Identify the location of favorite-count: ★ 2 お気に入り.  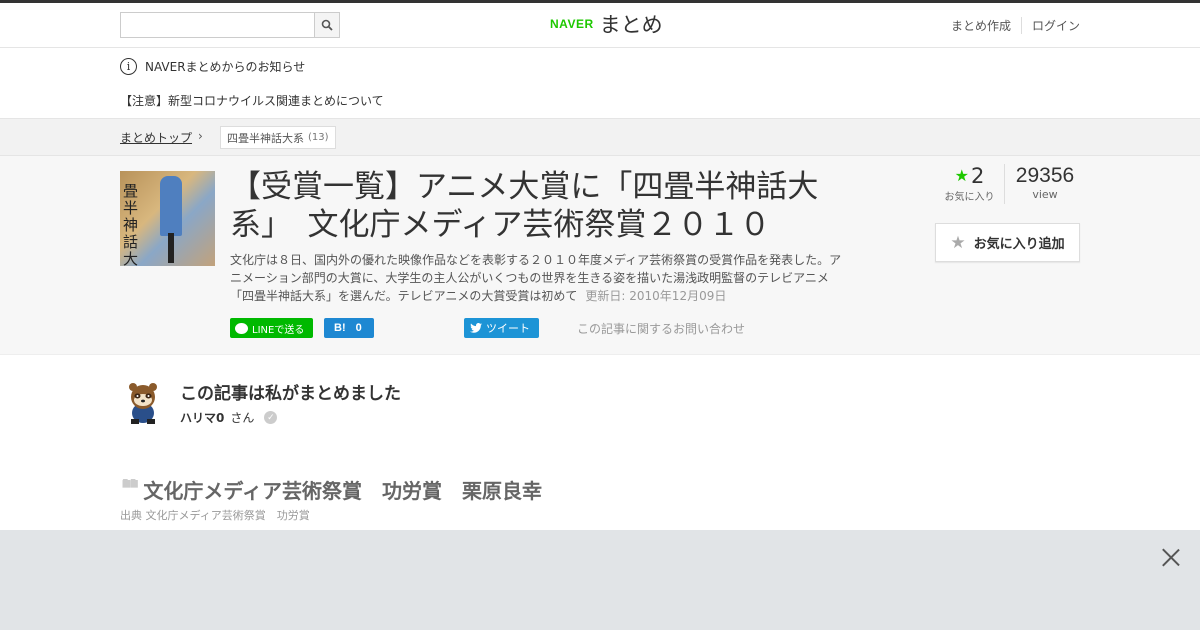
(970, 184).